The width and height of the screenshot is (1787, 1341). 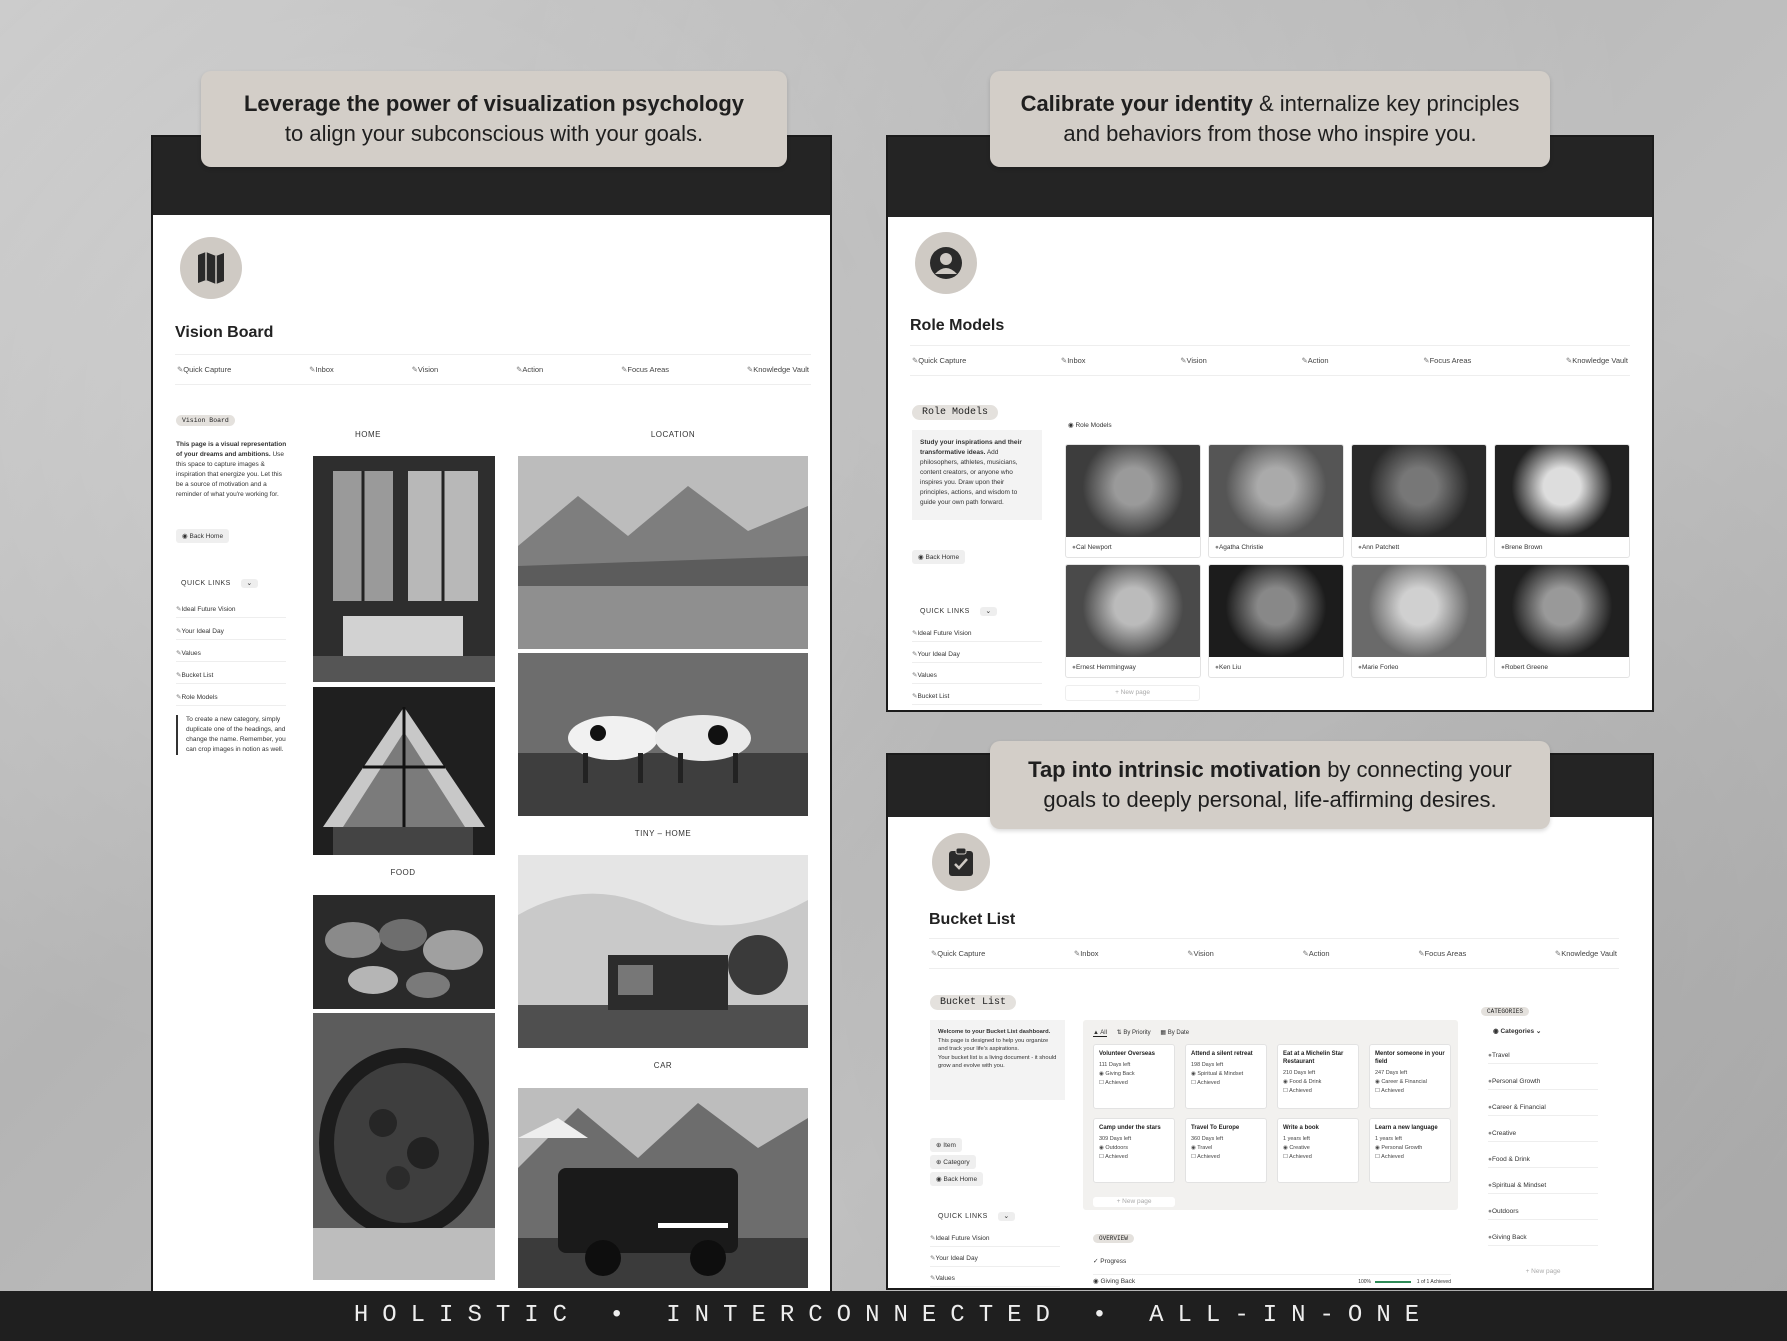 What do you see at coordinates (1276, 501) in the screenshot?
I see `role-model-card: Agatha Christie` at bounding box center [1276, 501].